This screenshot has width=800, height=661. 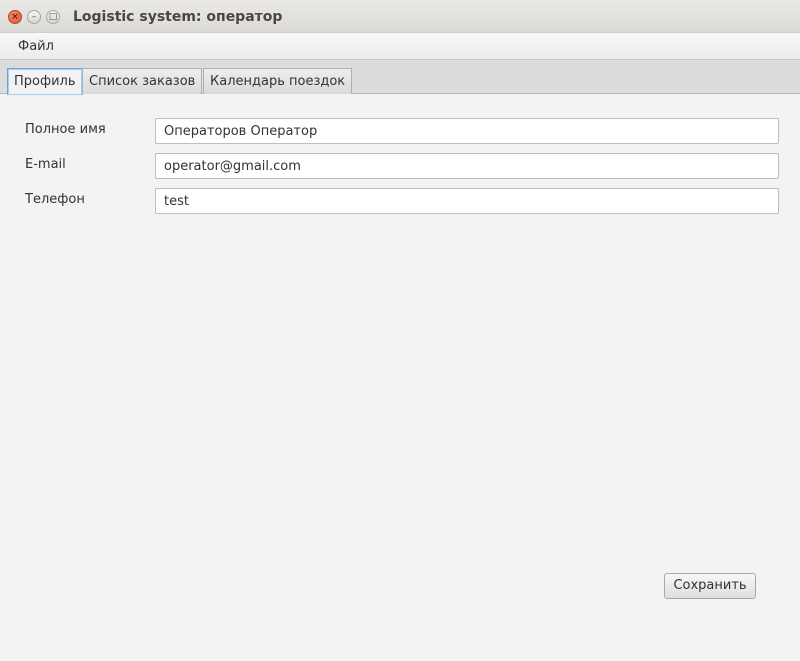 What do you see at coordinates (400, 46) in the screenshot?
I see `menu-bar: Файл` at bounding box center [400, 46].